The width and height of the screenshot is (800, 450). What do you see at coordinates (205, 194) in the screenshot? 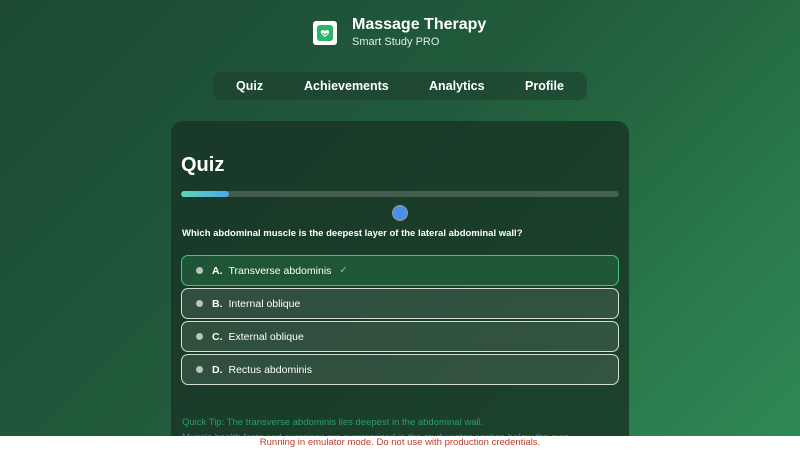
I see `quiz-progress-fill` at bounding box center [205, 194].